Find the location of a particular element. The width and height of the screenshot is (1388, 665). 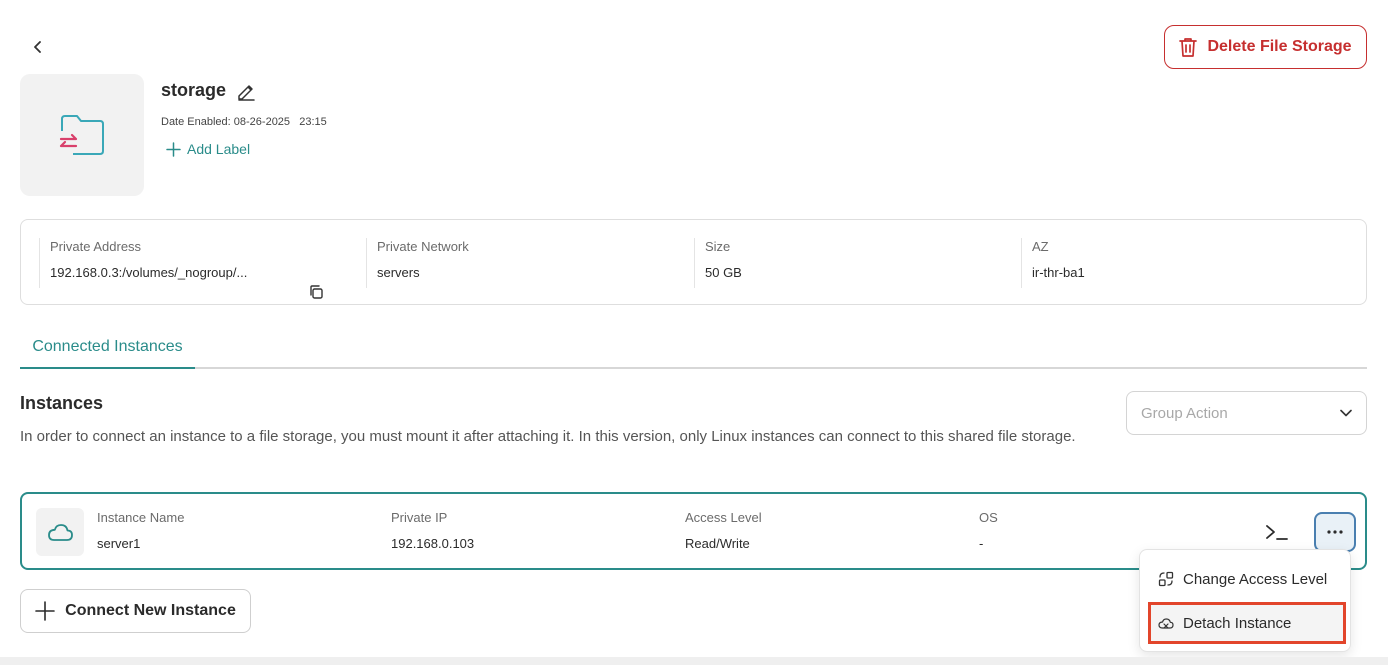

copy-icon is located at coordinates (316, 292).